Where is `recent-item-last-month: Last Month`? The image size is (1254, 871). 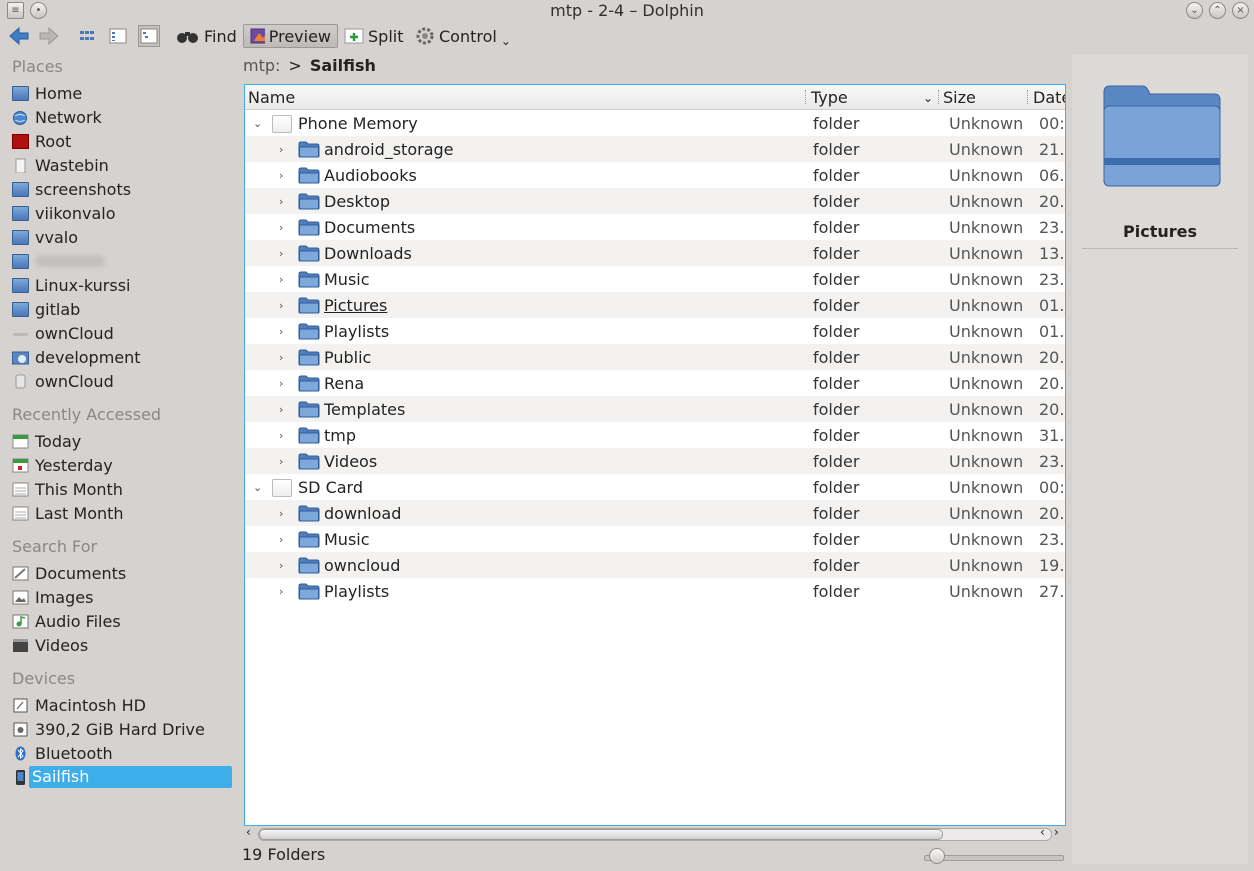 recent-item-last-month: Last Month is located at coordinates (123, 513).